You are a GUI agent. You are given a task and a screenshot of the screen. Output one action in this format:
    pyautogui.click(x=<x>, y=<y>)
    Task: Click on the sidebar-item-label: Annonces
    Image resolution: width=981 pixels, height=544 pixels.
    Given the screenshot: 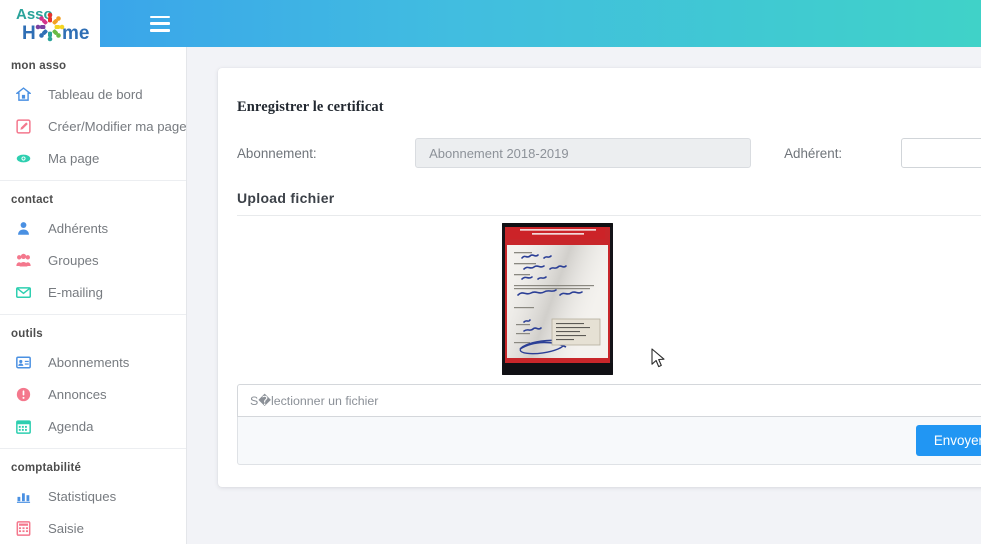 What is the action you would take?
    pyautogui.click(x=77, y=394)
    